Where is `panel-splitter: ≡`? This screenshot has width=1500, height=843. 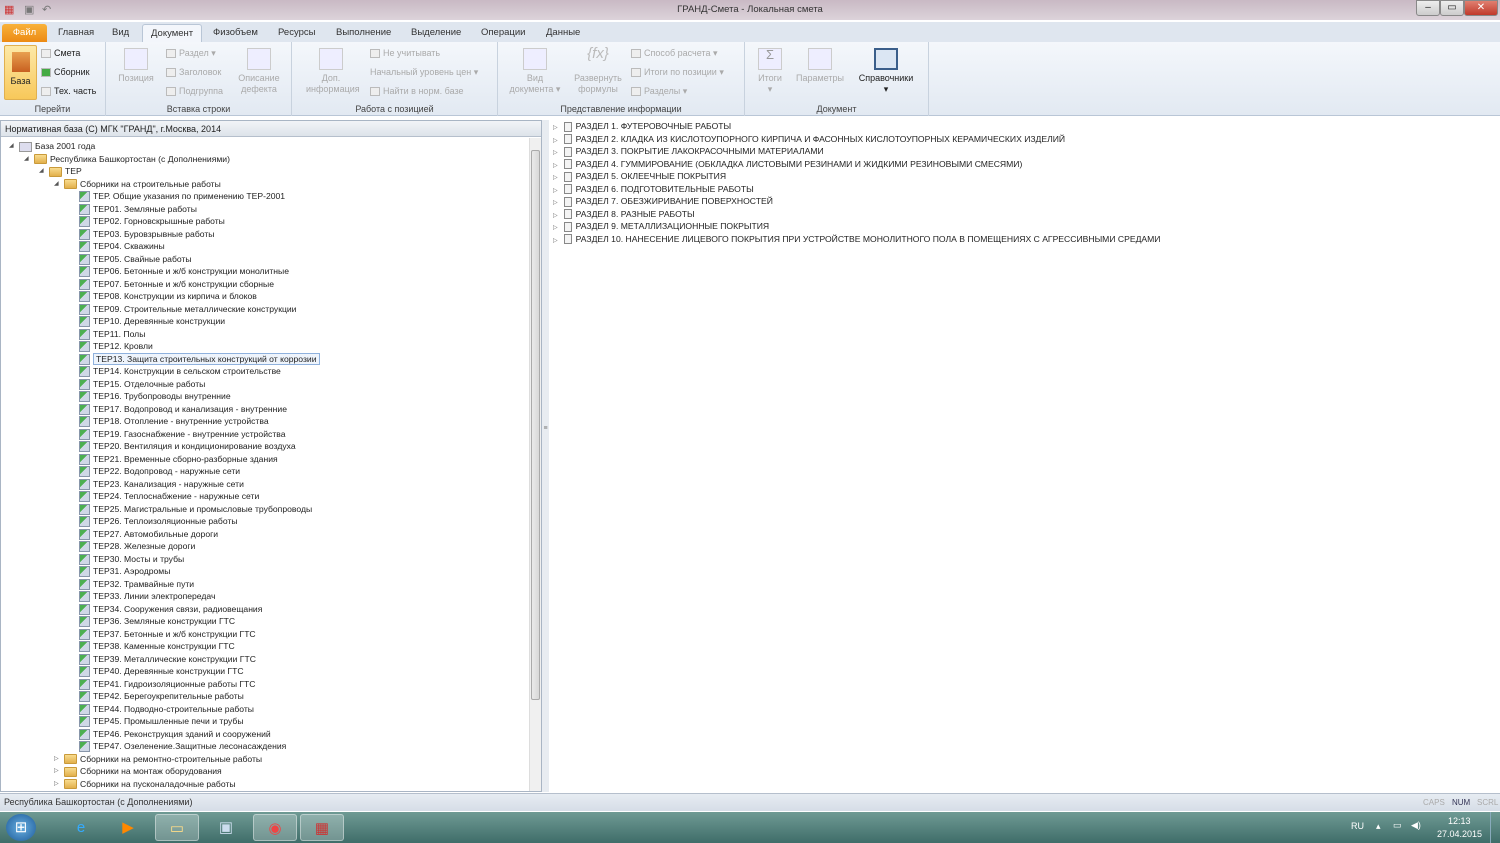
panel-splitter: ≡ is located at coordinates (545, 456).